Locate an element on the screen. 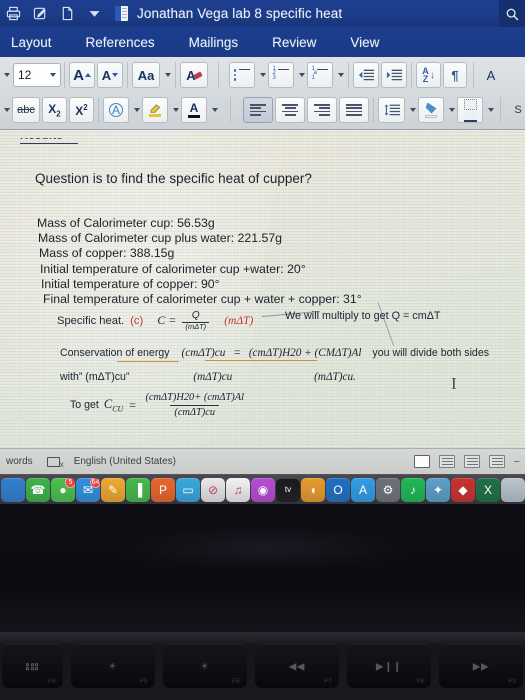  multilevel-list-dropdown-icon is located at coordinates (339, 75).